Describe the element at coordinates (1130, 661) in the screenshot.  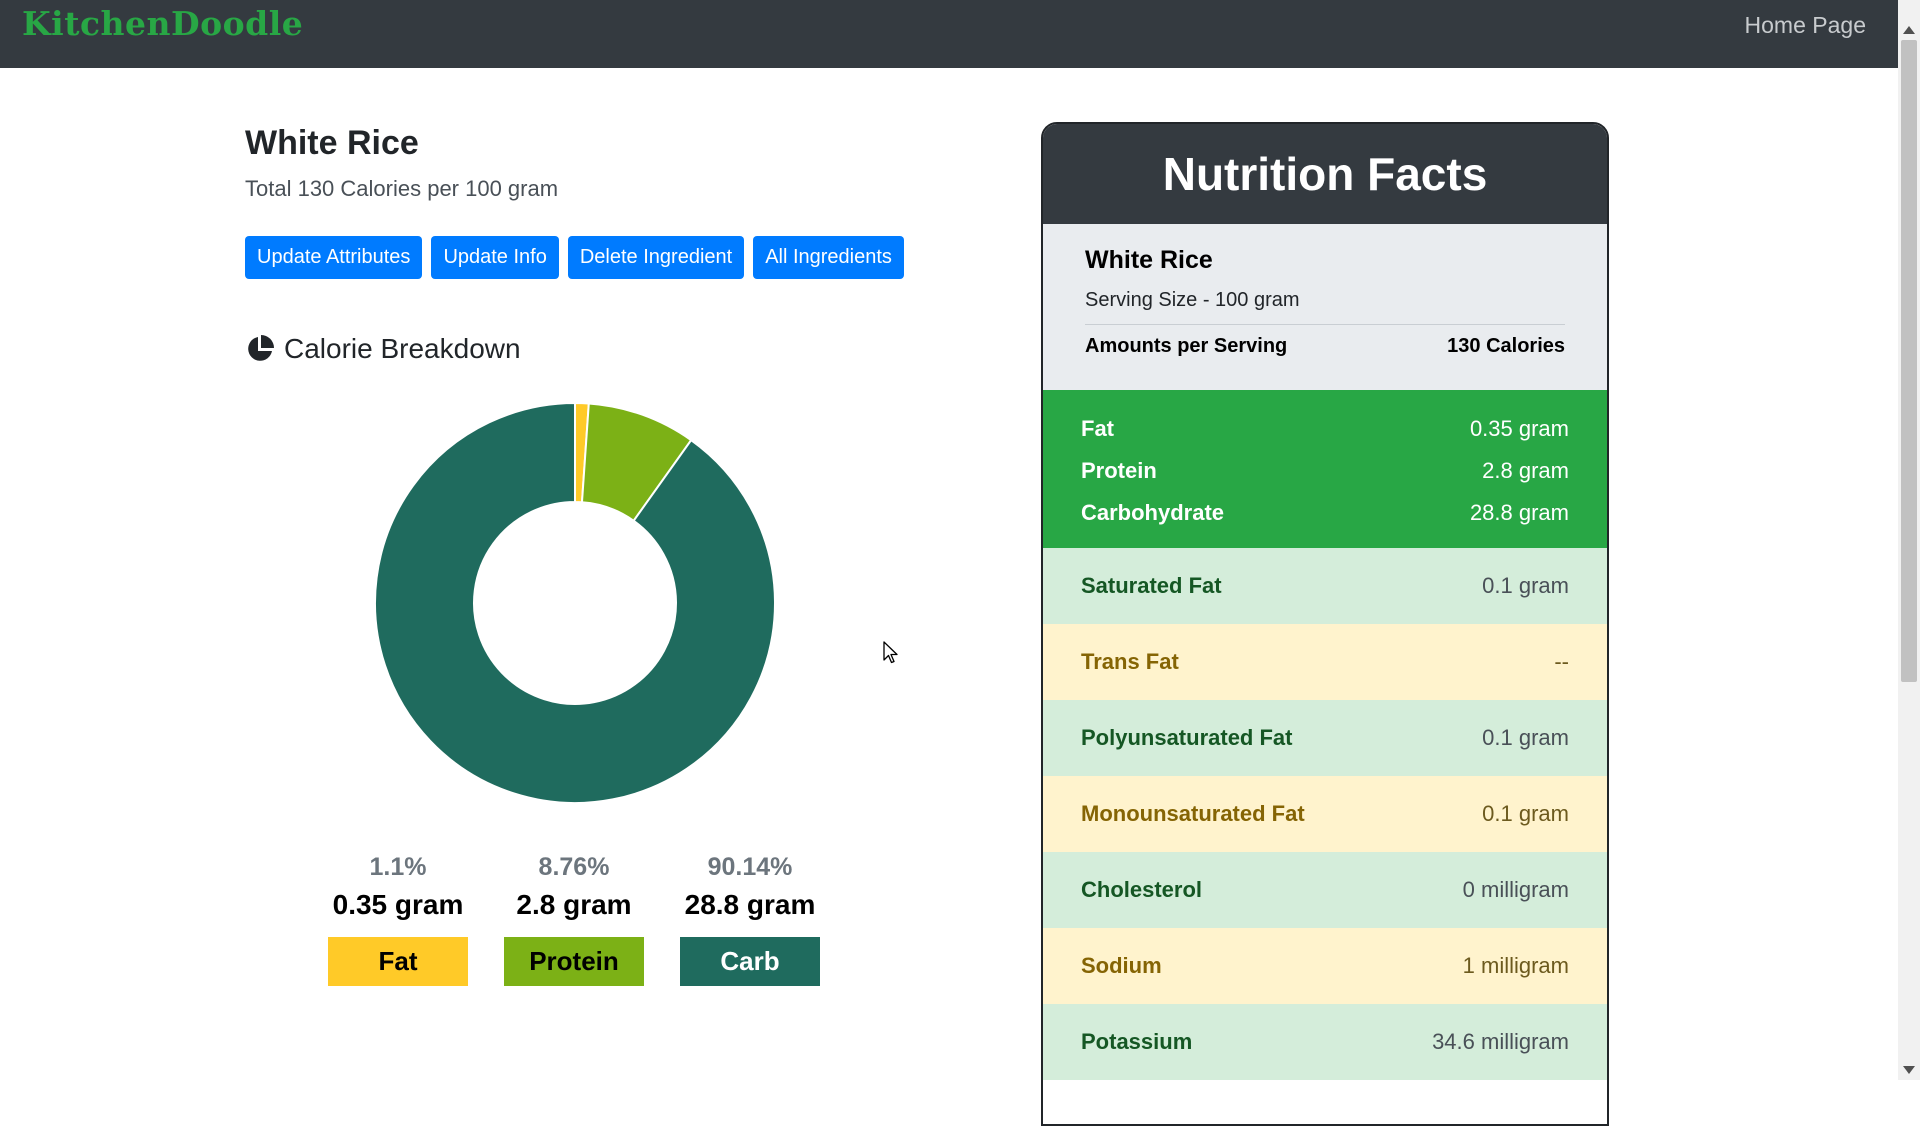
I see `nutrient-label: Trans Fat` at that location.